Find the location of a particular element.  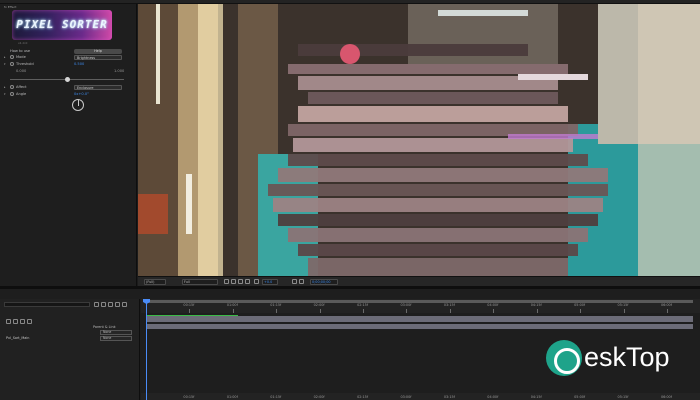

panel-title: fx Effect is located at coordinates (10, 7).